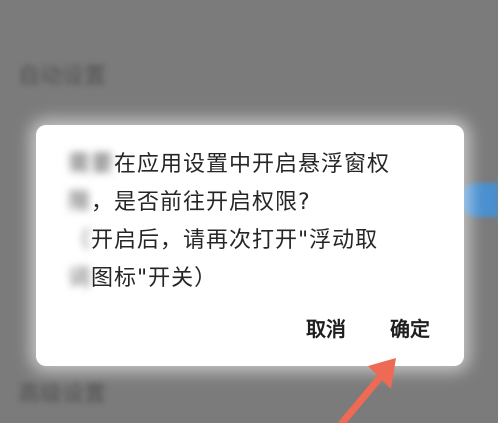 This screenshot has width=498, height=423. I want to click on background-setting-label: 自动设置, so click(62, 76).